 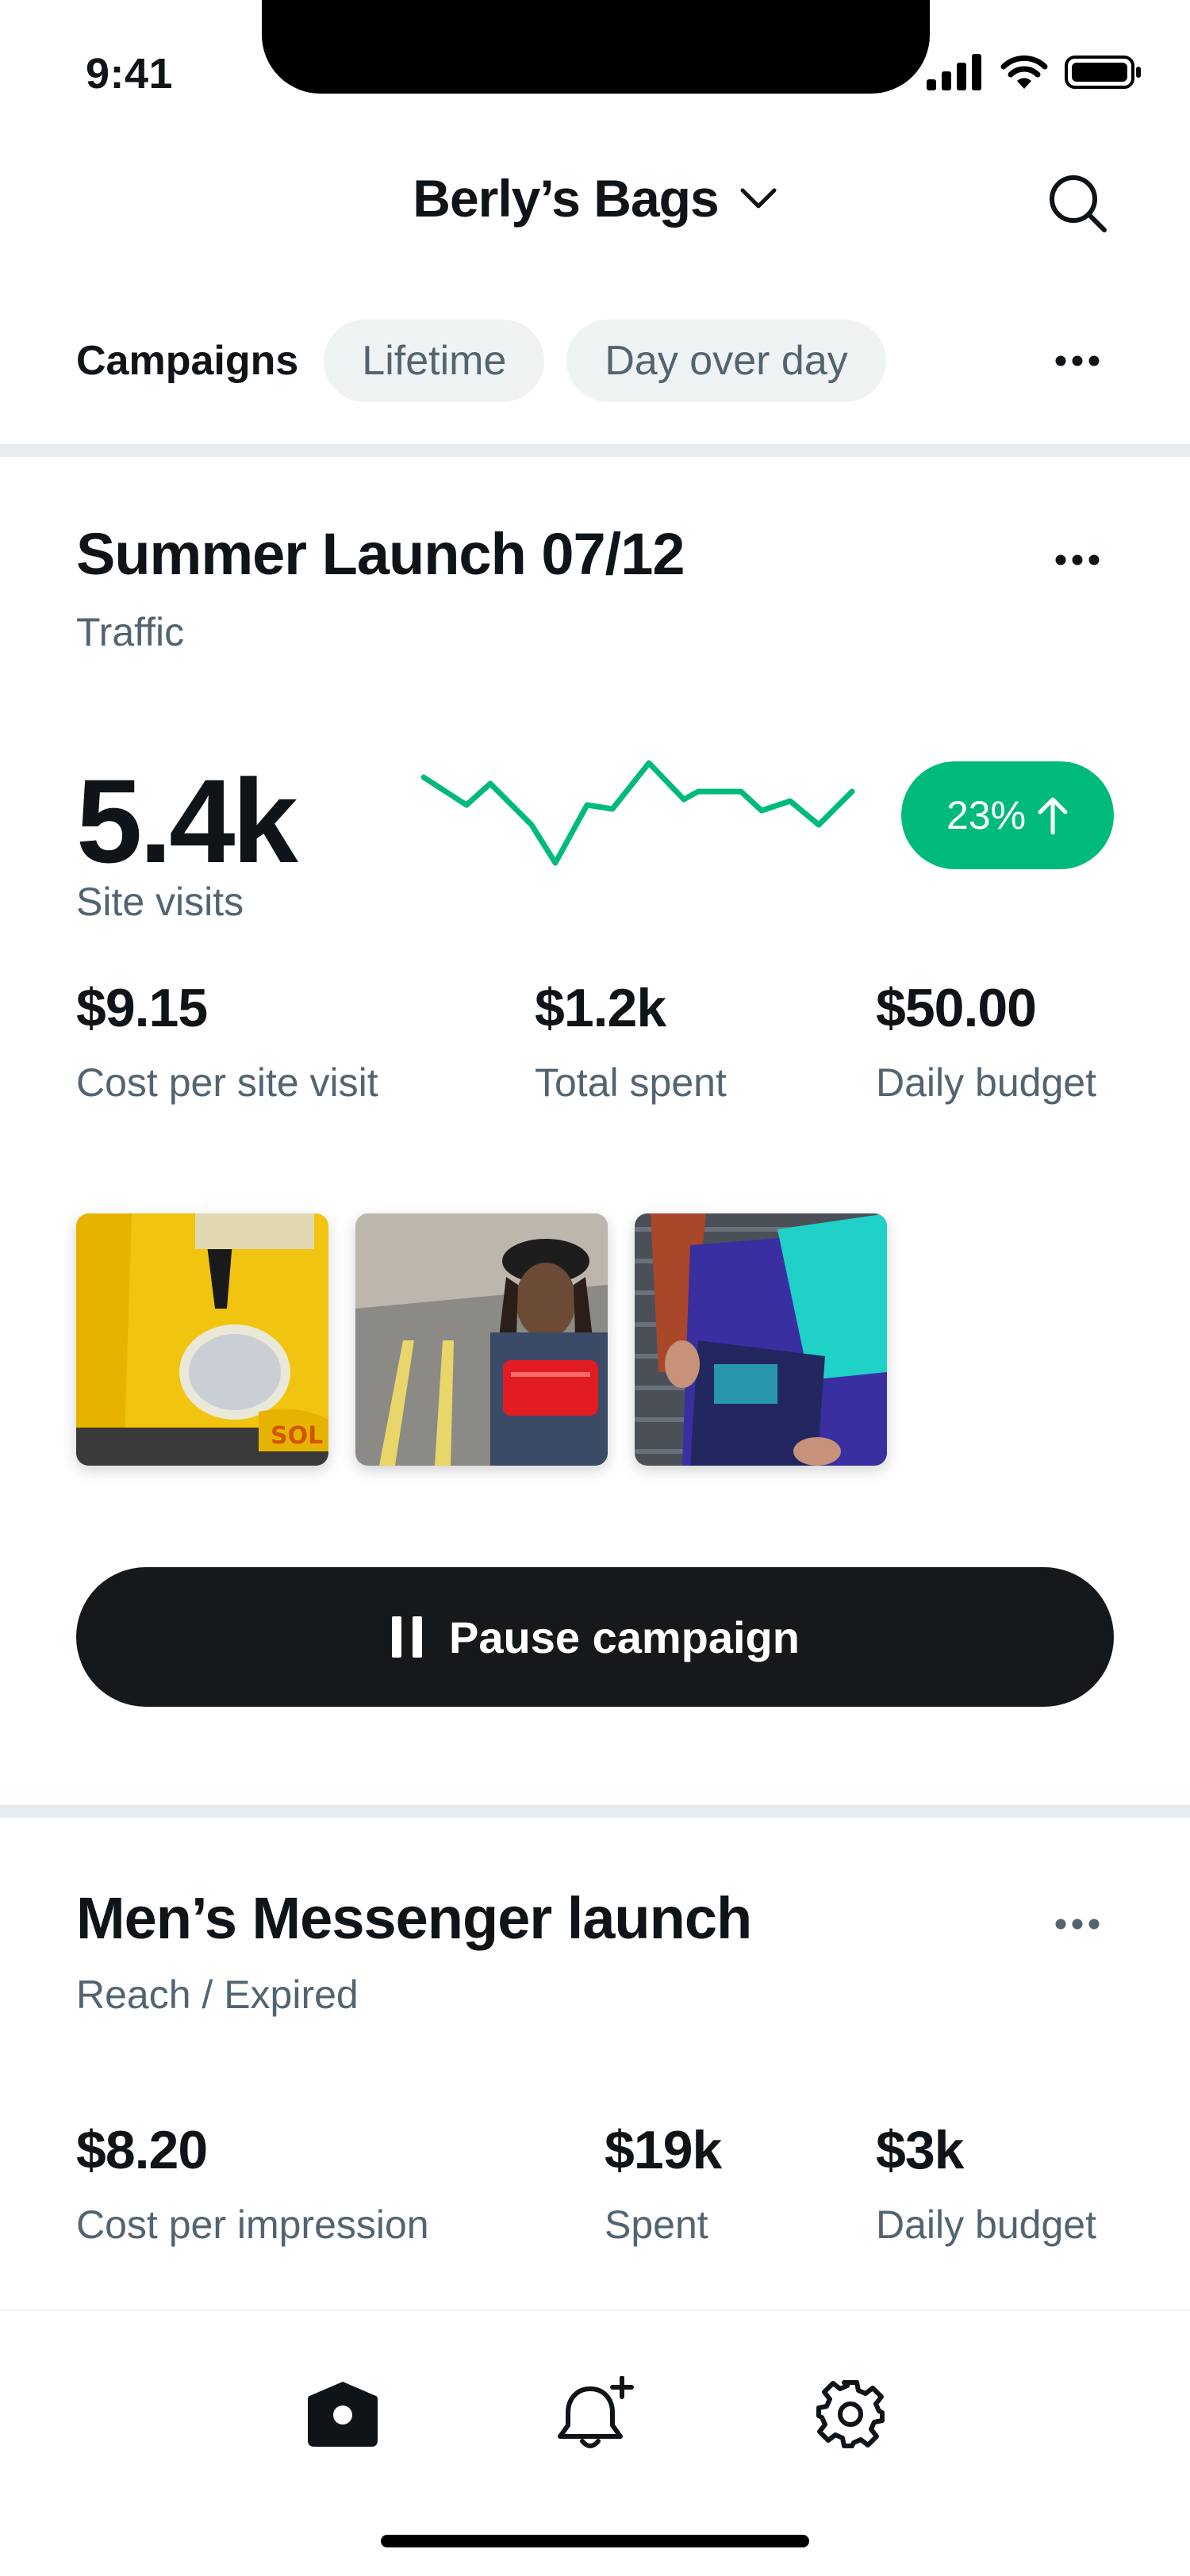 I want to click on battery-icon, so click(x=1103, y=72).